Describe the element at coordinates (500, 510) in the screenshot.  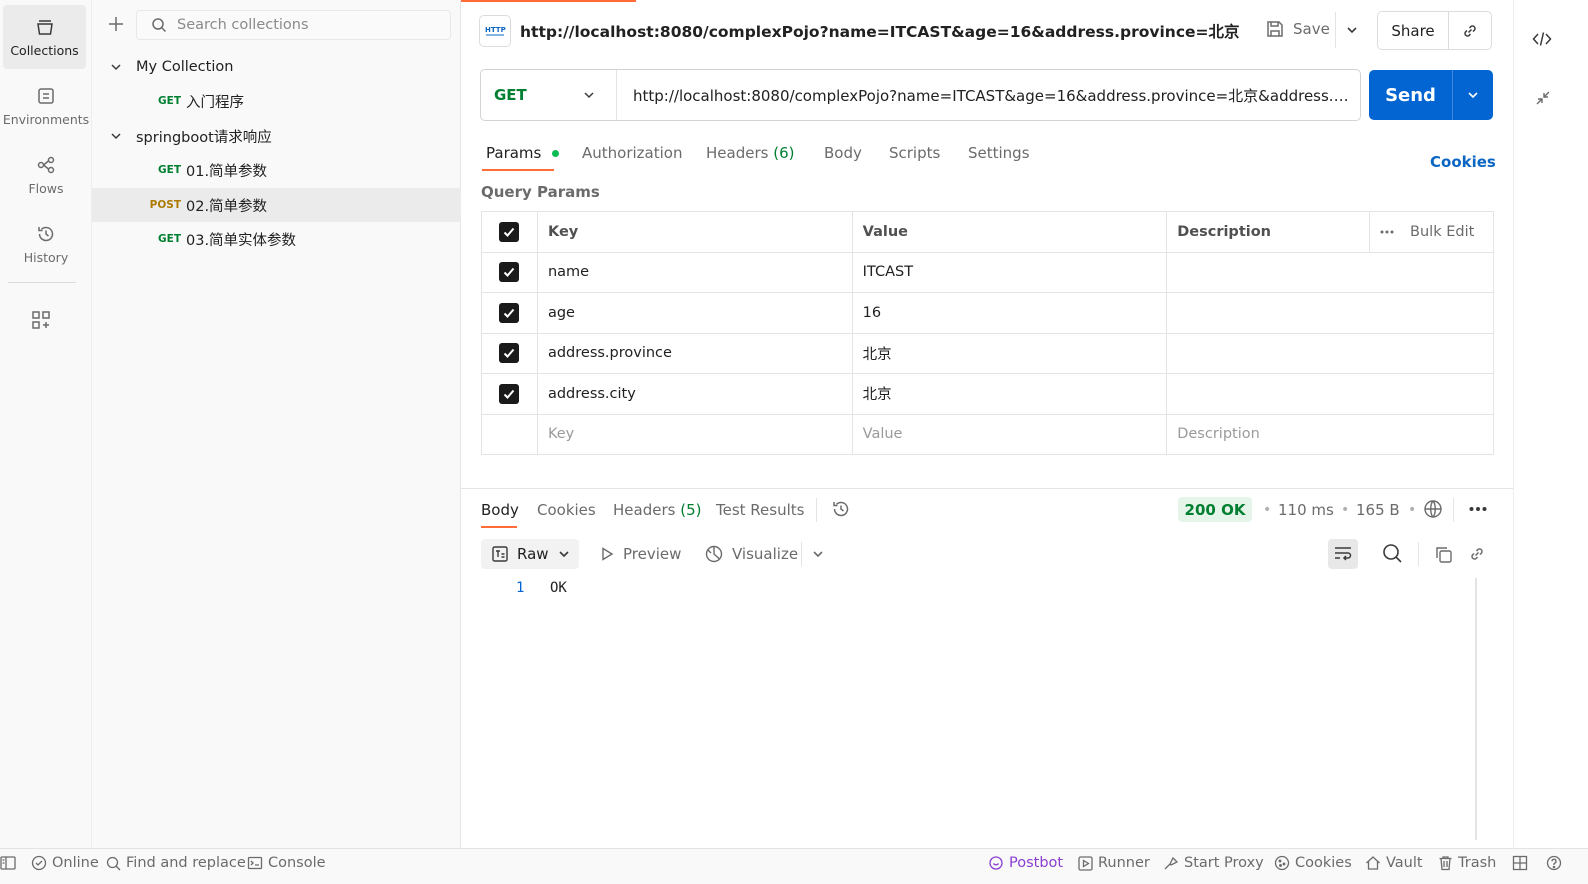
I see `response-tab-body: Body` at that location.